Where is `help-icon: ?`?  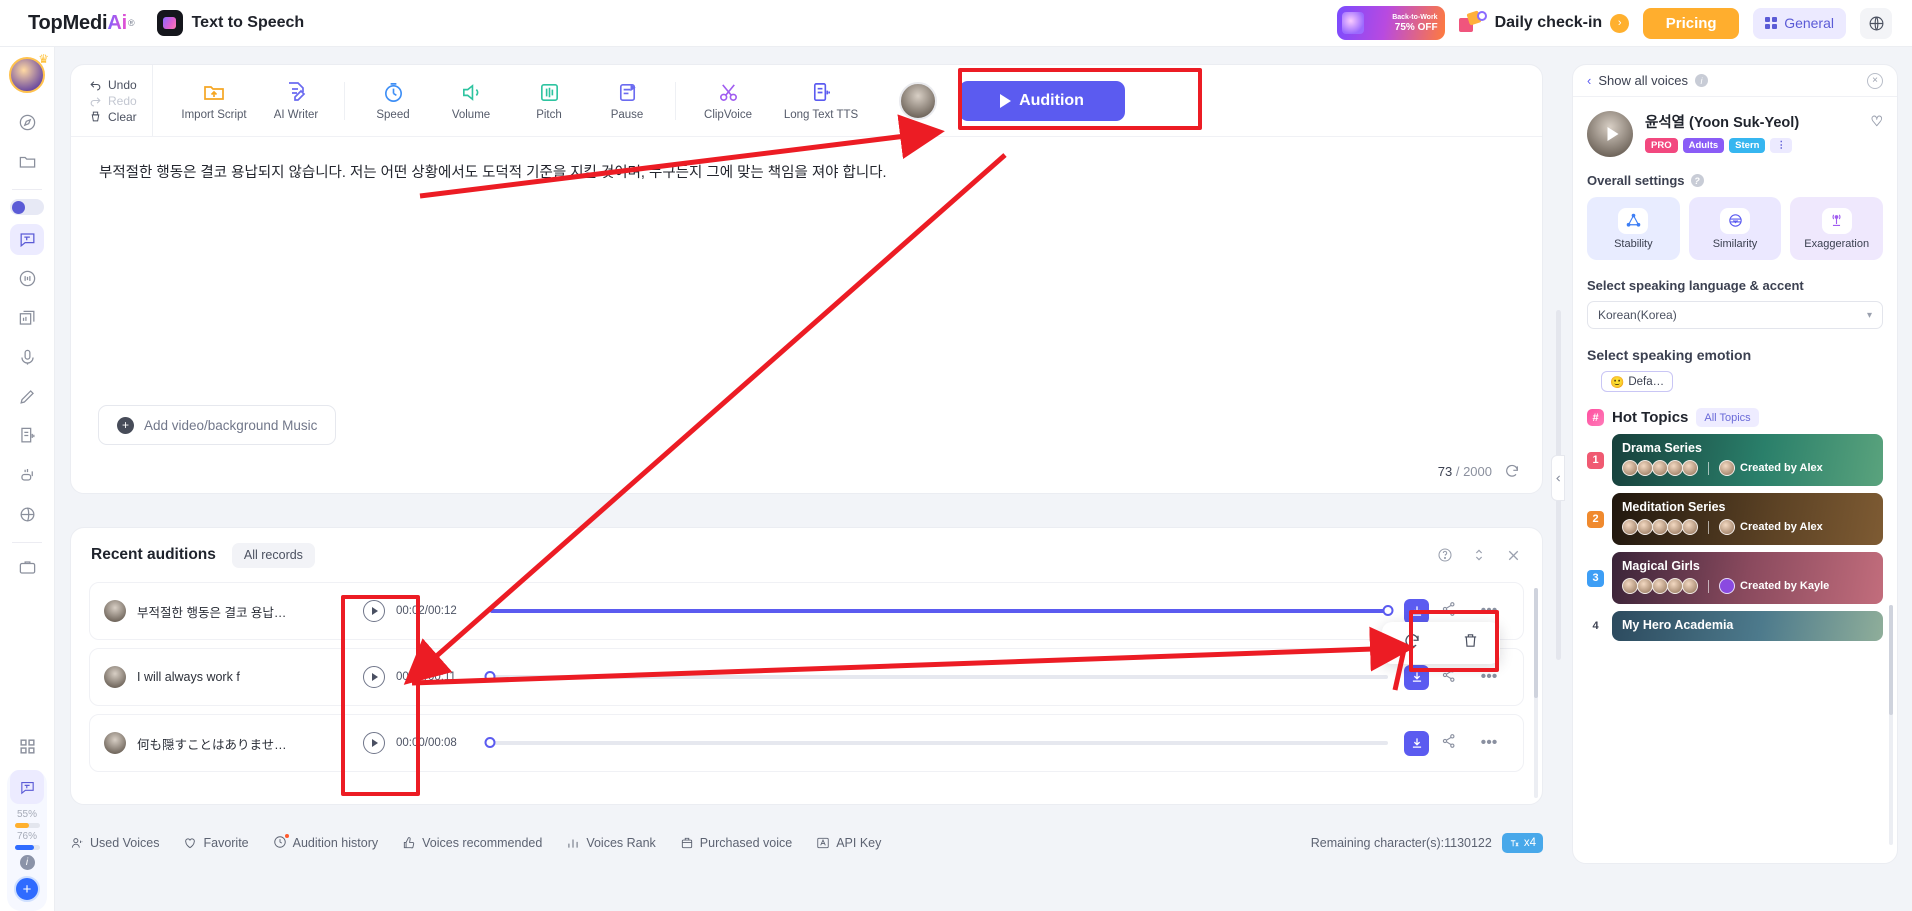
help-icon: ? is located at coordinates (1697, 180).